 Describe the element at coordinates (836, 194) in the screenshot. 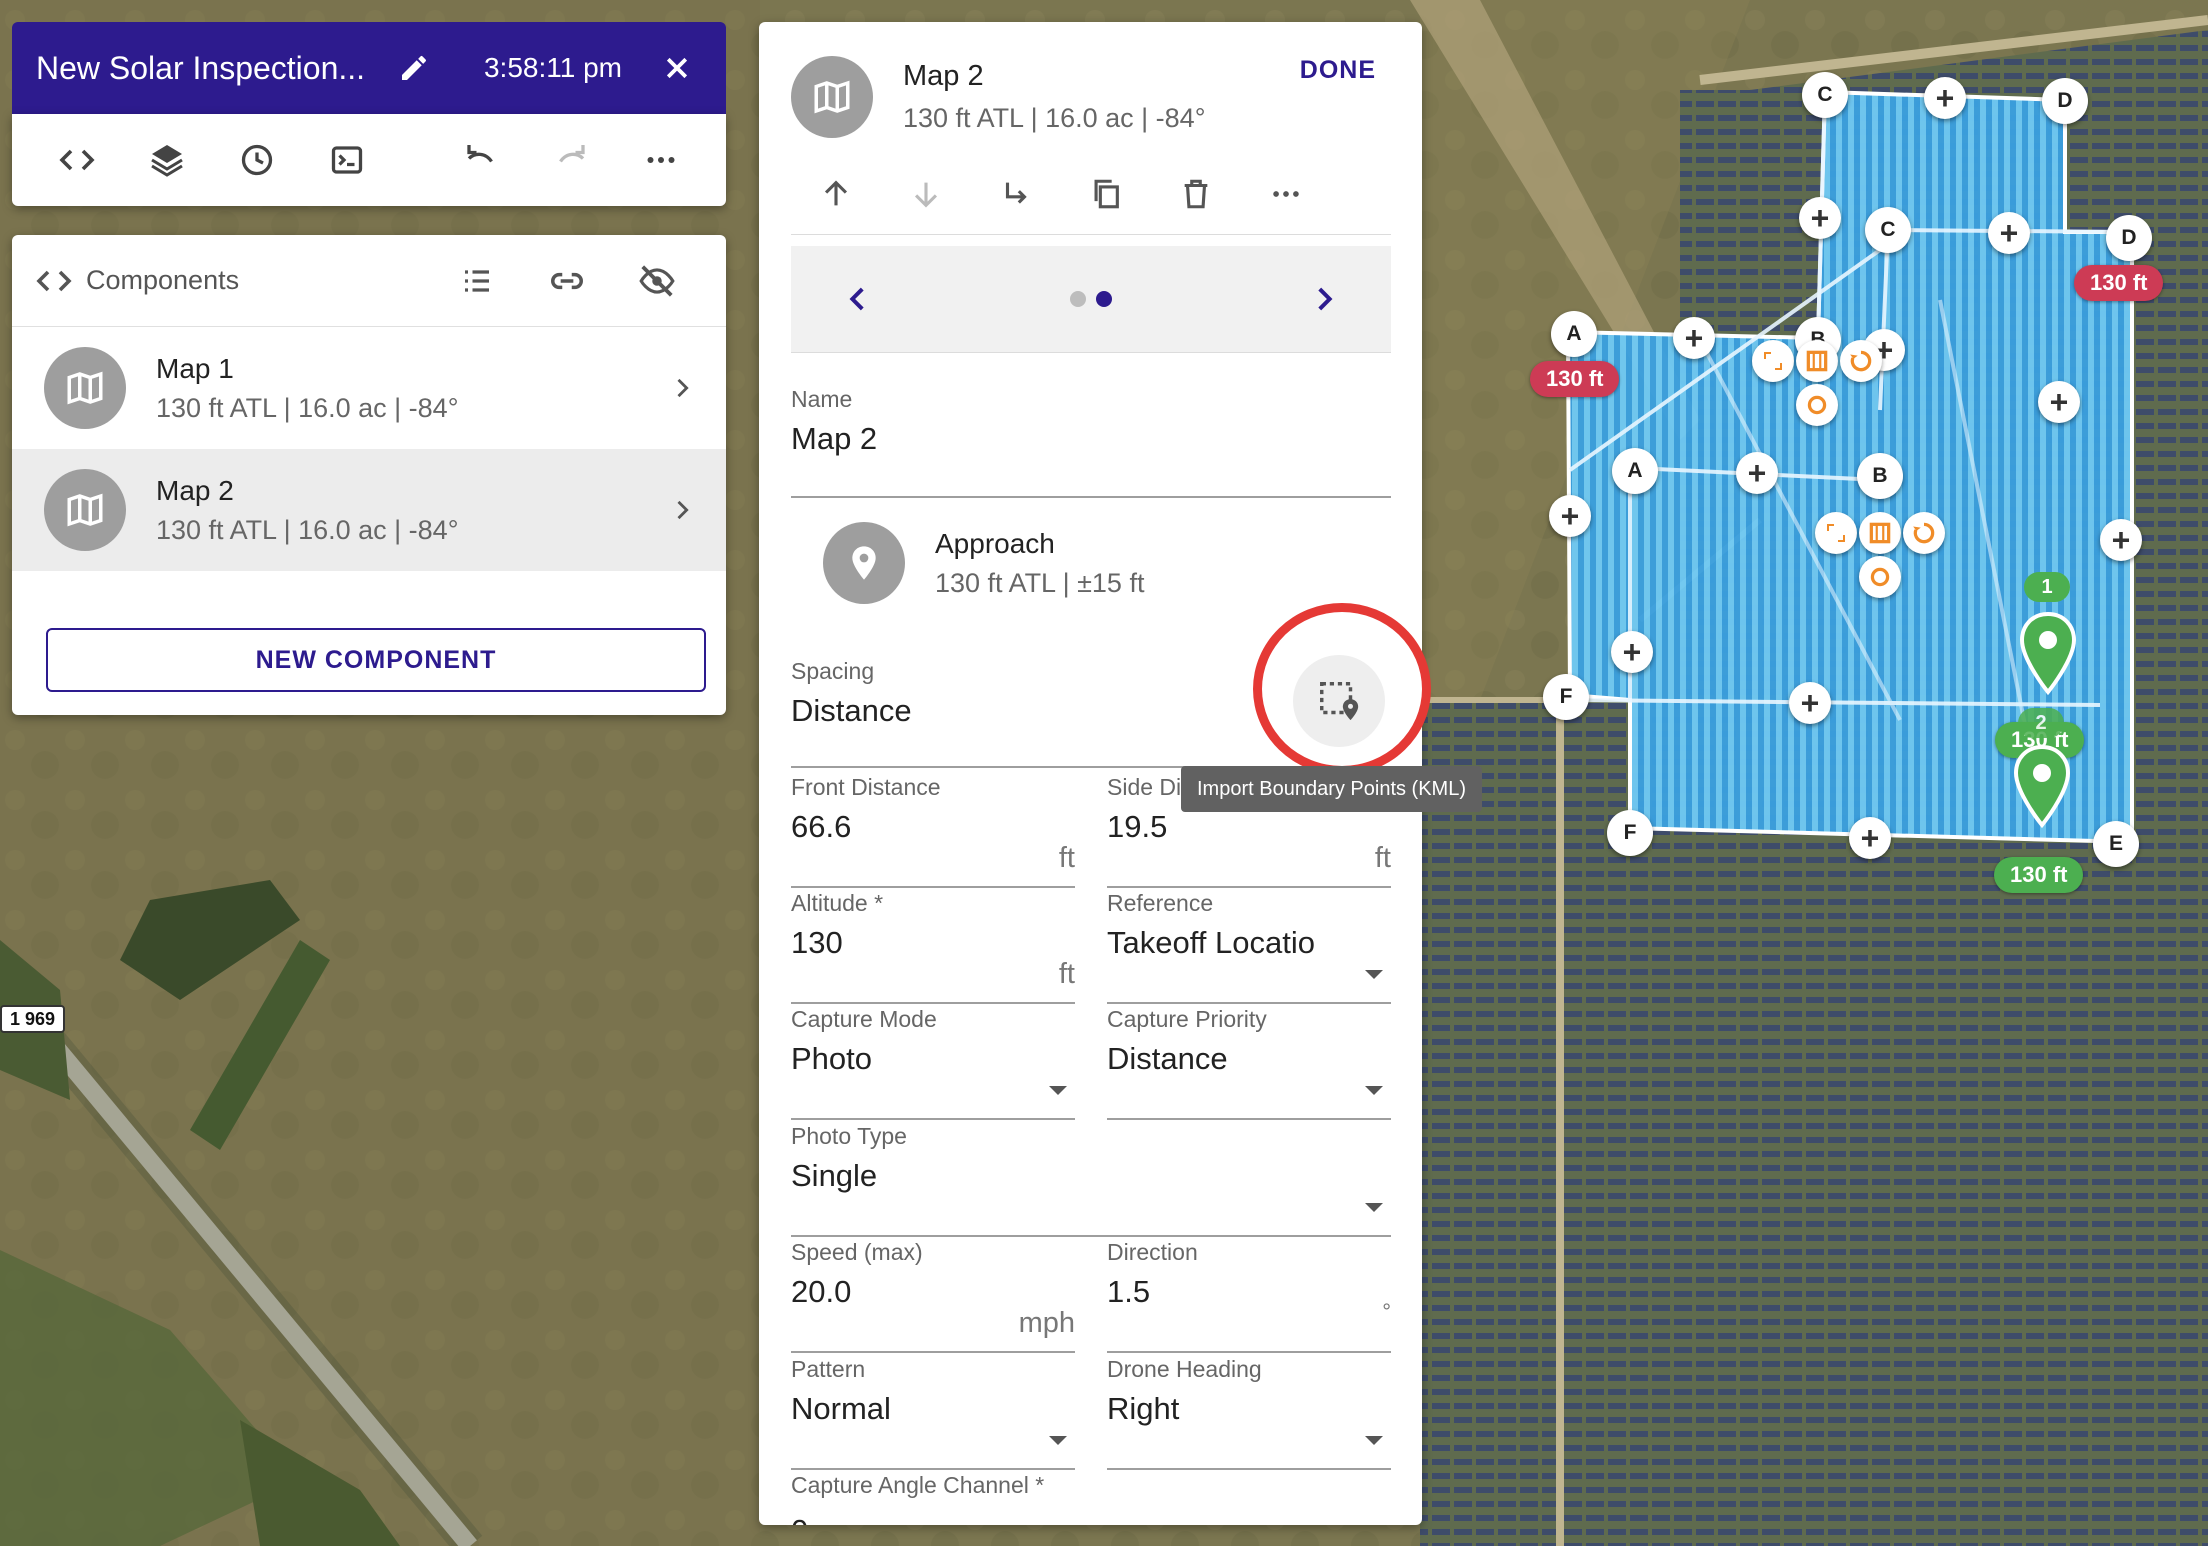

I see `move-up-button` at that location.